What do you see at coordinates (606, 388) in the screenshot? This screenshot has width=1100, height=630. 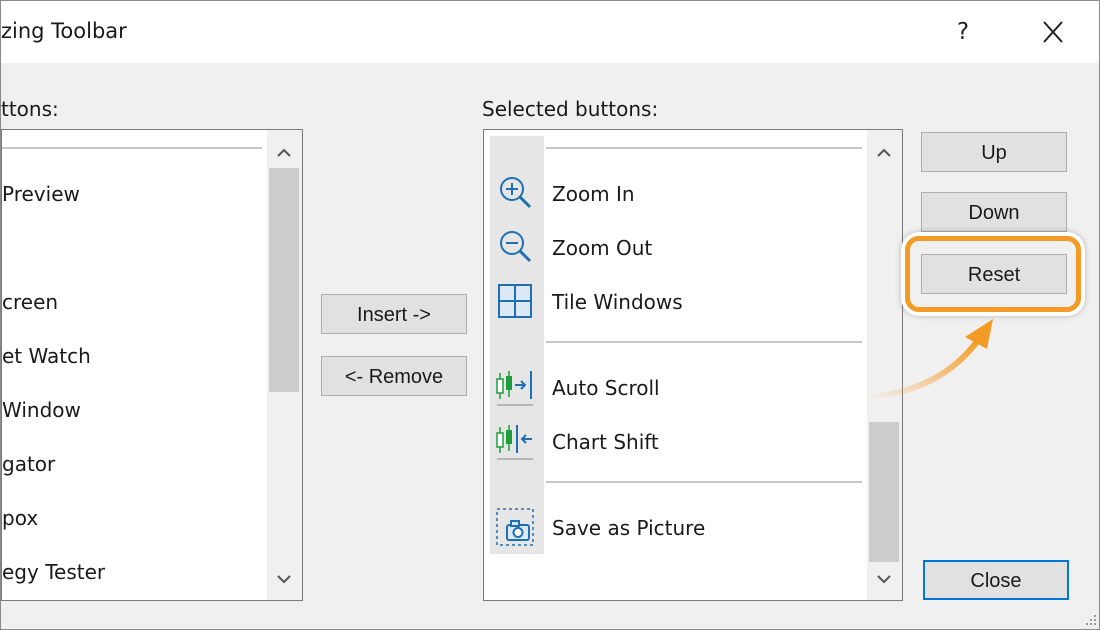 I see `list-item-auto-scroll: Auto Scroll` at bounding box center [606, 388].